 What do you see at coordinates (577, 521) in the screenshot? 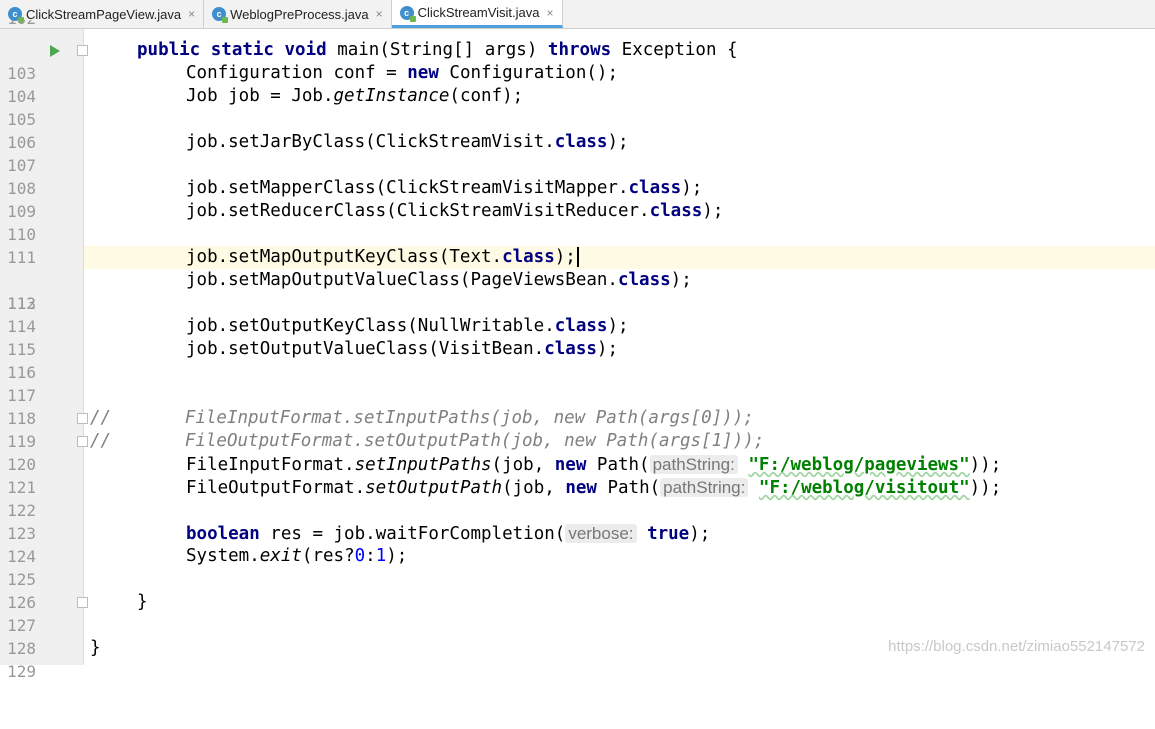
I see `code-line: 123` at bounding box center [577, 521].